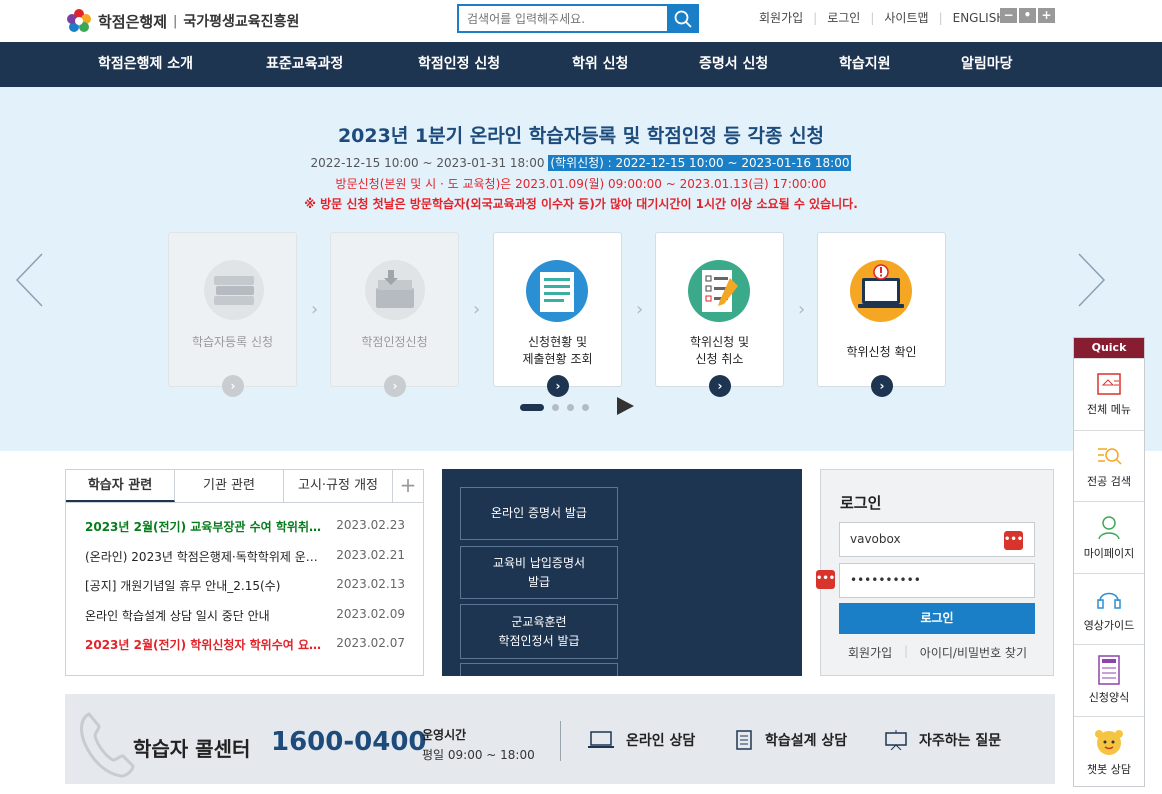  Describe the element at coordinates (1109, 528) in the screenshot. I see `user-icon` at that location.